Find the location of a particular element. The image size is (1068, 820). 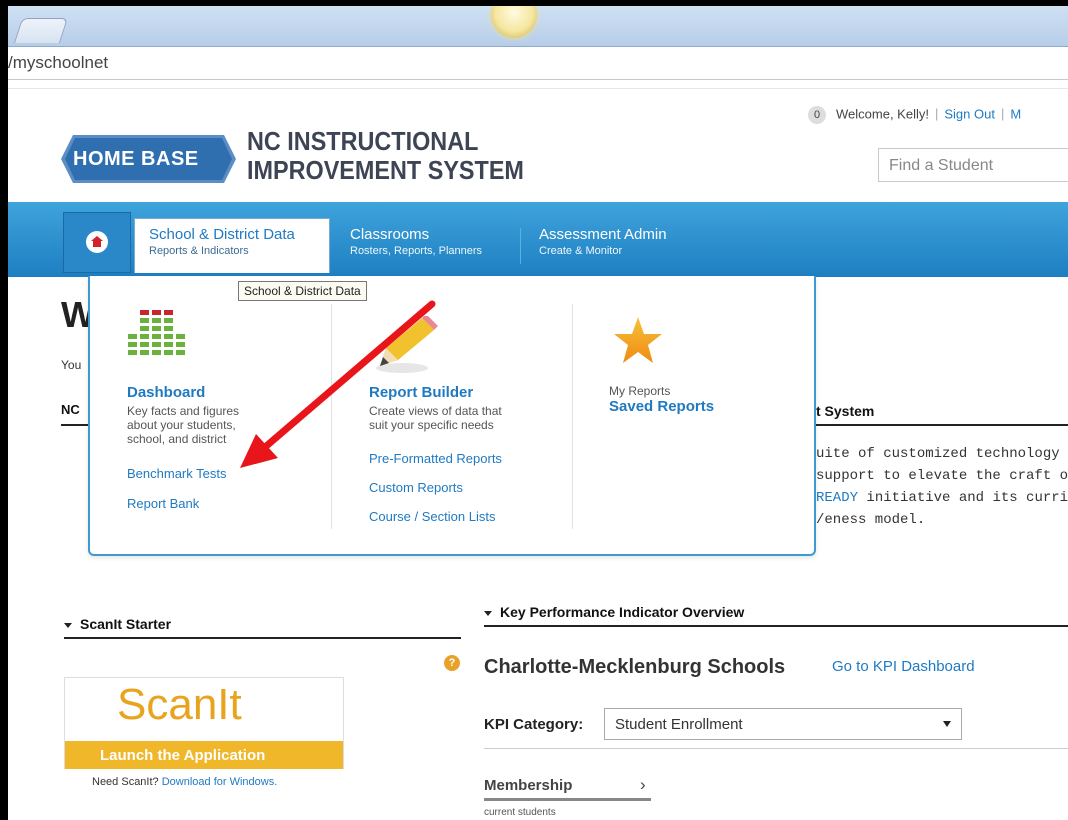

help-icon: ? is located at coordinates (452, 663).